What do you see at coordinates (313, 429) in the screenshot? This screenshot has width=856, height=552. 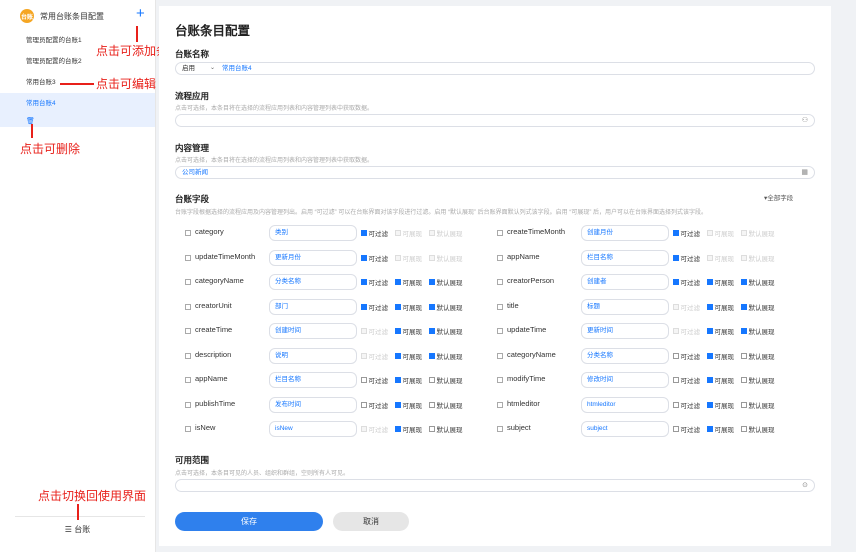 I see `field-display-name-input: isNew` at bounding box center [313, 429].